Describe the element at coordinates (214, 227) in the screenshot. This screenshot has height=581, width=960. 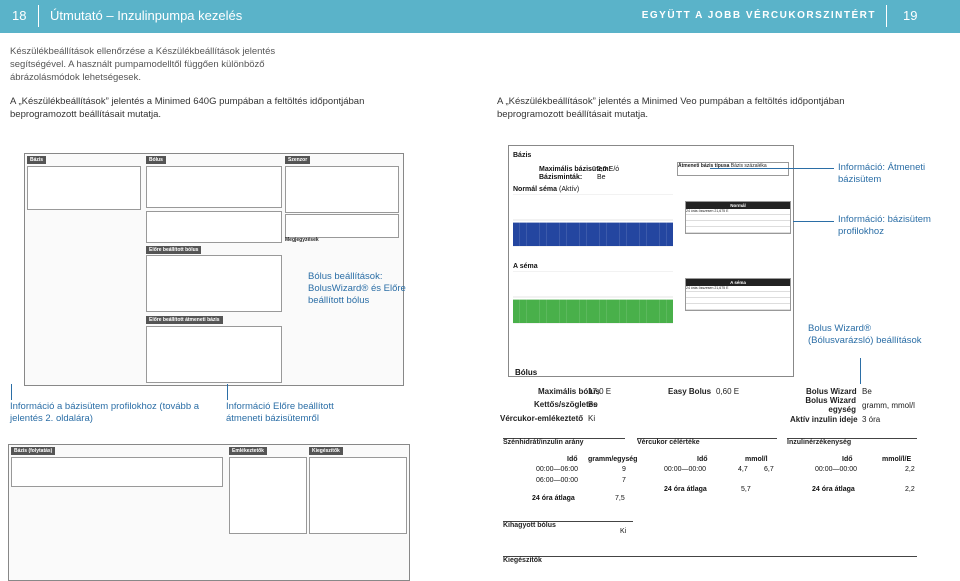
I see `carb-ratio-table` at that location.